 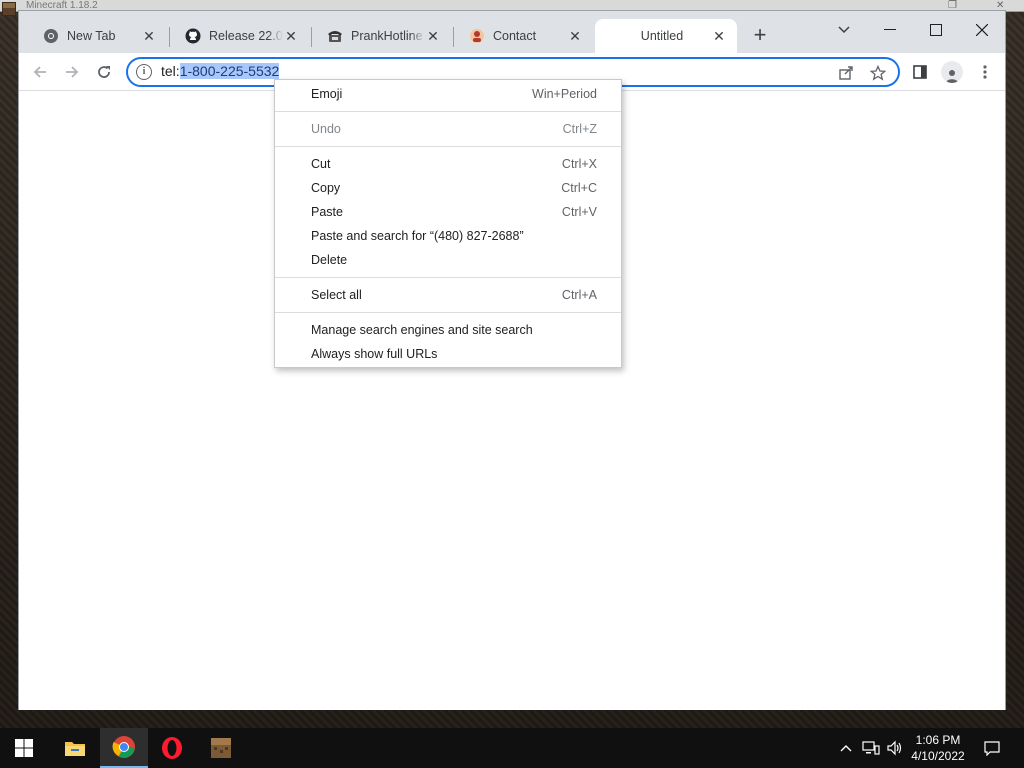 I want to click on taskbar-clock: 1:06 PM 4/10/2022, so click(x=938, y=748).